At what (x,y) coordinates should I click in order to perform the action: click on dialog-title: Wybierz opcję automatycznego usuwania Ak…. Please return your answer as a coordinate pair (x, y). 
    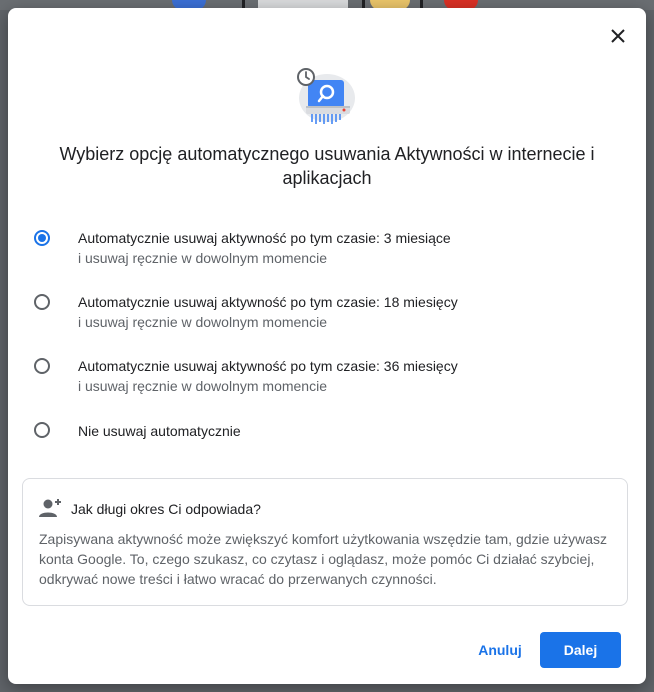
    Looking at the image, I should click on (327, 166).